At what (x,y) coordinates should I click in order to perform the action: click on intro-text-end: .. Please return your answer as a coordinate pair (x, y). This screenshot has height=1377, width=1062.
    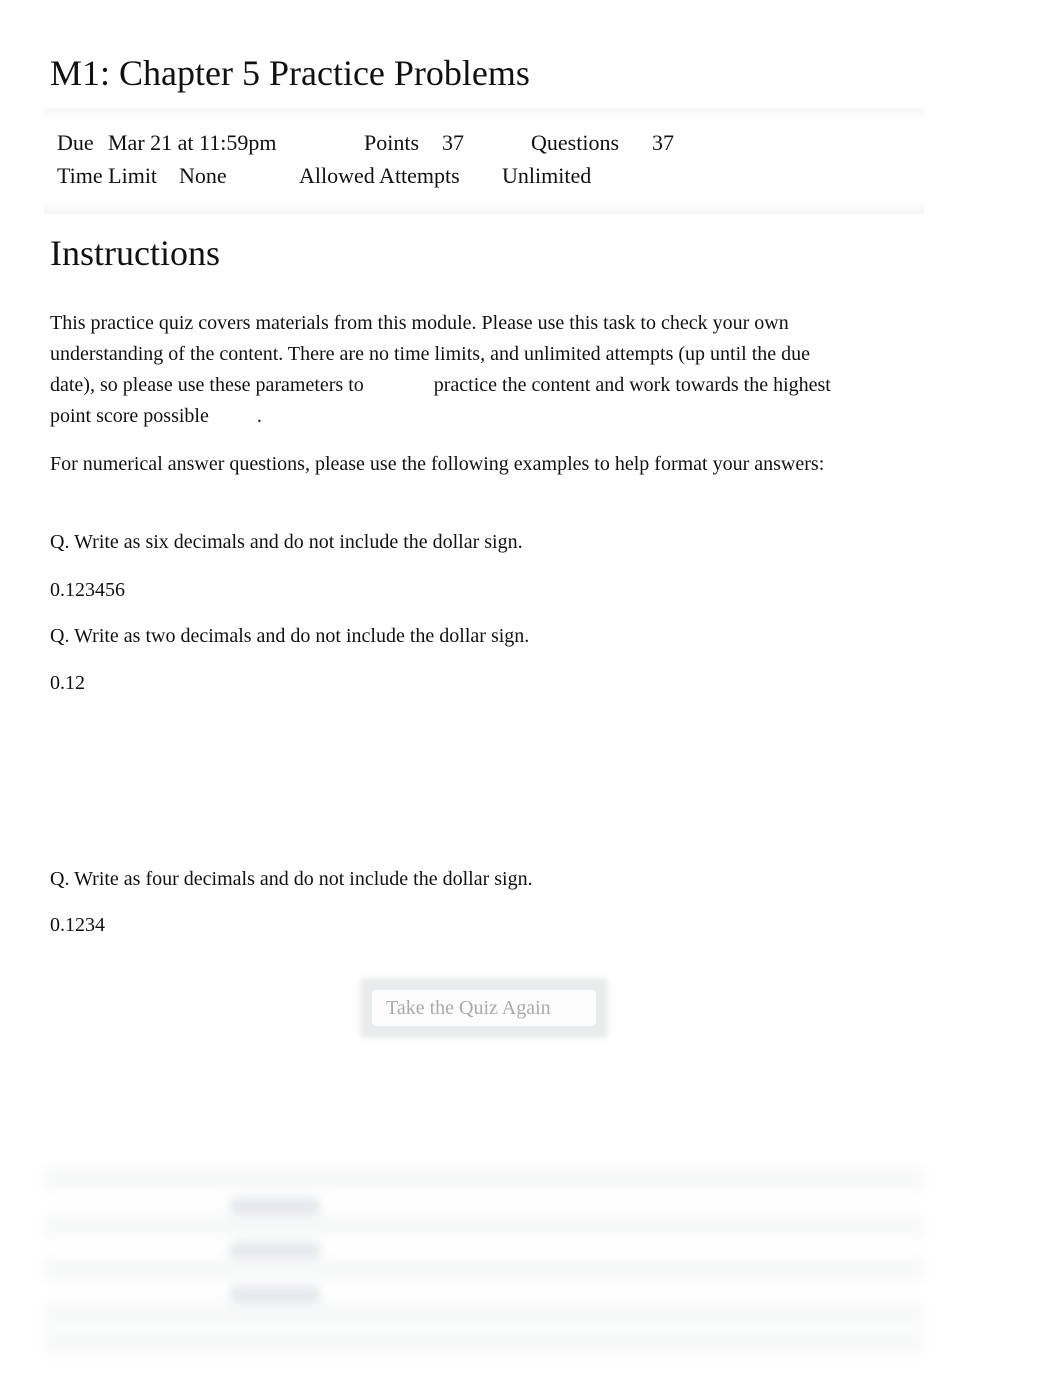
    Looking at the image, I should click on (259, 416).